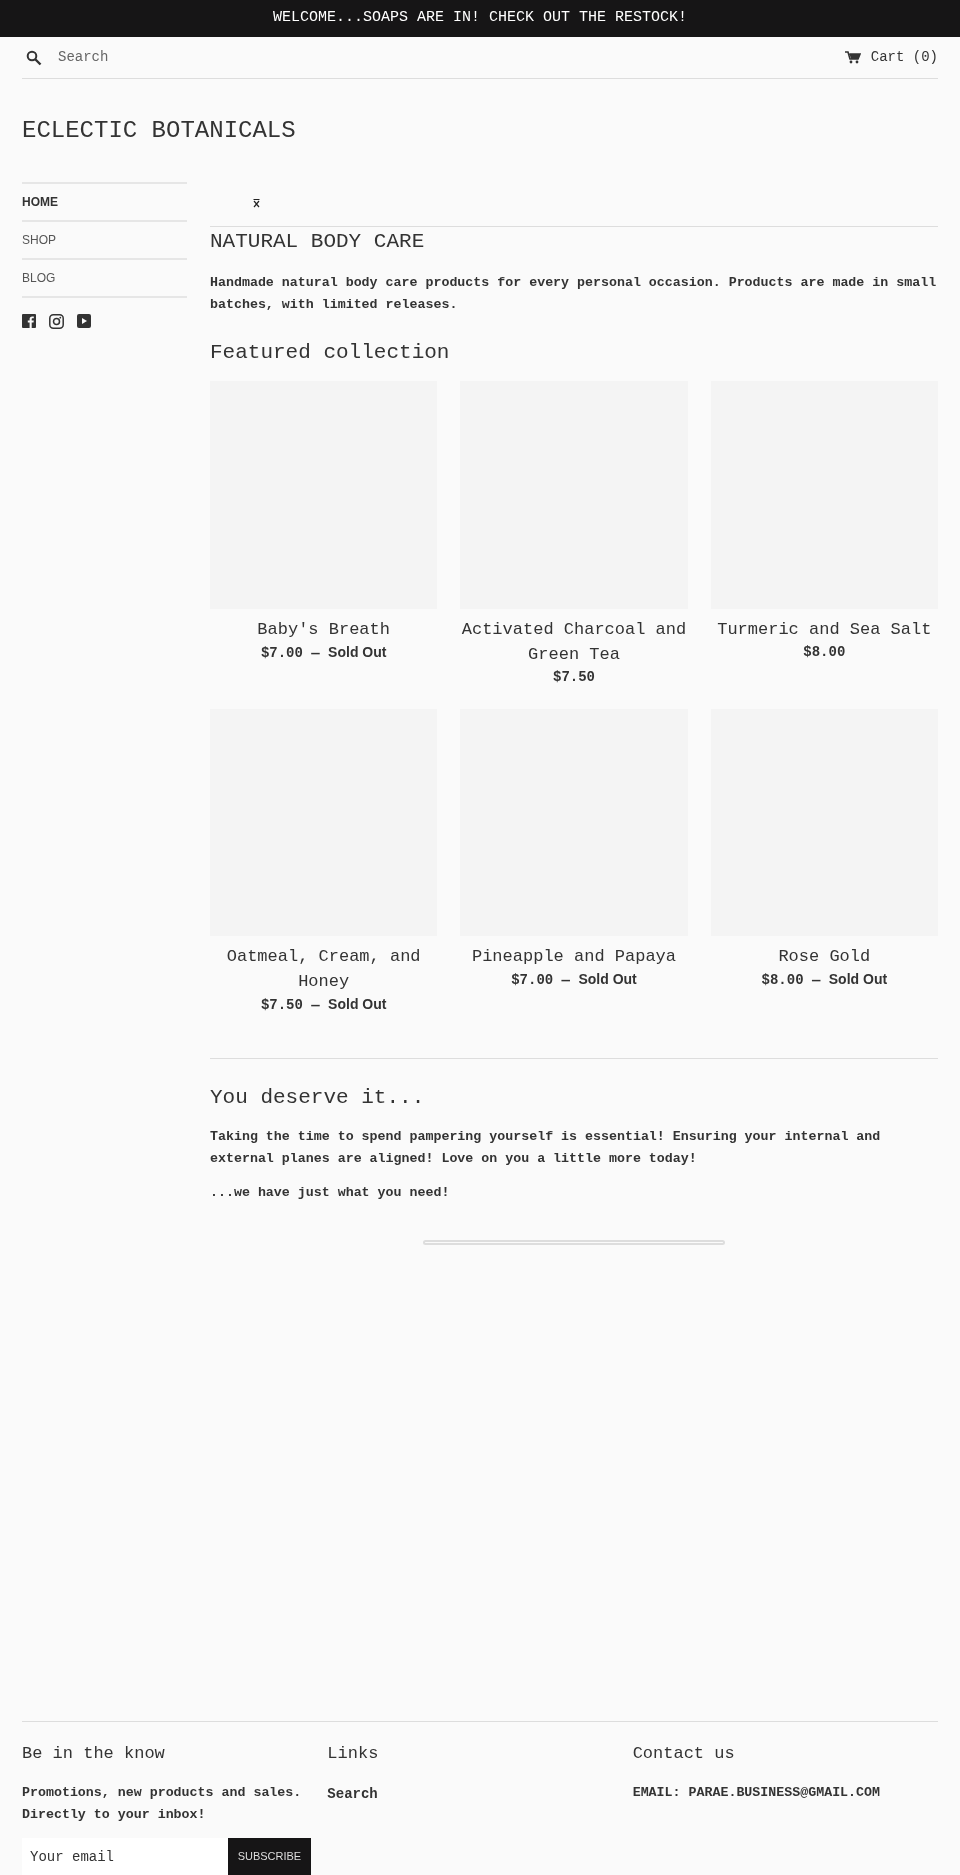 The height and width of the screenshot is (1875, 960). What do you see at coordinates (891, 57) in the screenshot?
I see `cart-link: Cart (0)` at bounding box center [891, 57].